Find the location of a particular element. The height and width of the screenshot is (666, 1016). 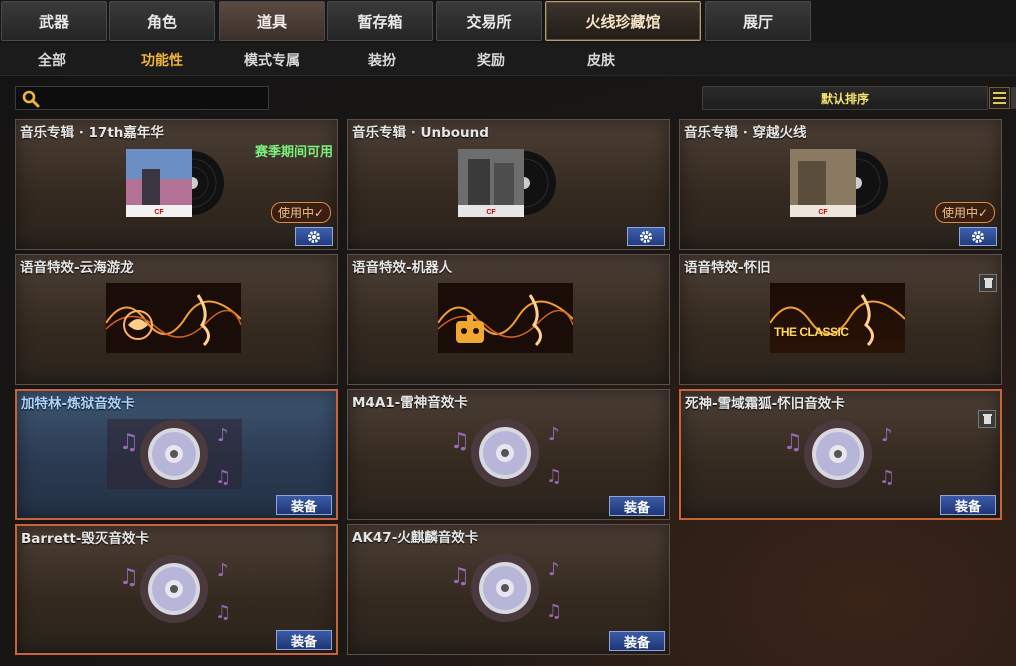

robot-icon is located at coordinates (505, 318).